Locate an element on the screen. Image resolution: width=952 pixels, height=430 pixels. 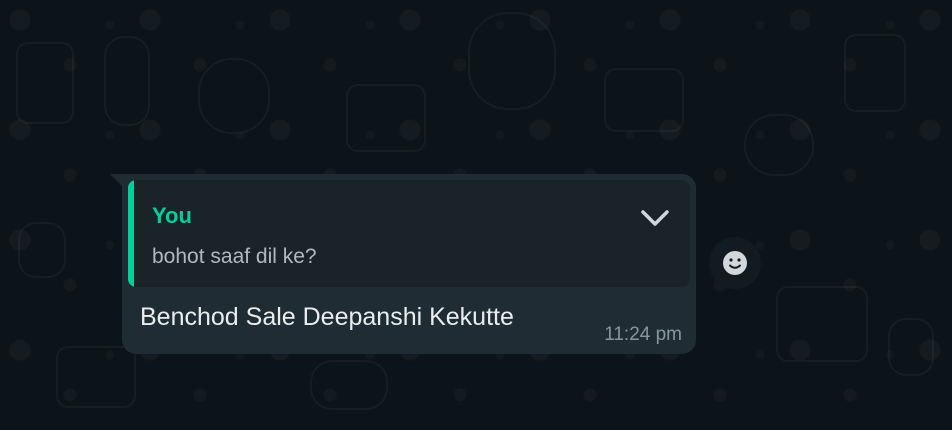
reaction-button is located at coordinates (735, 263).